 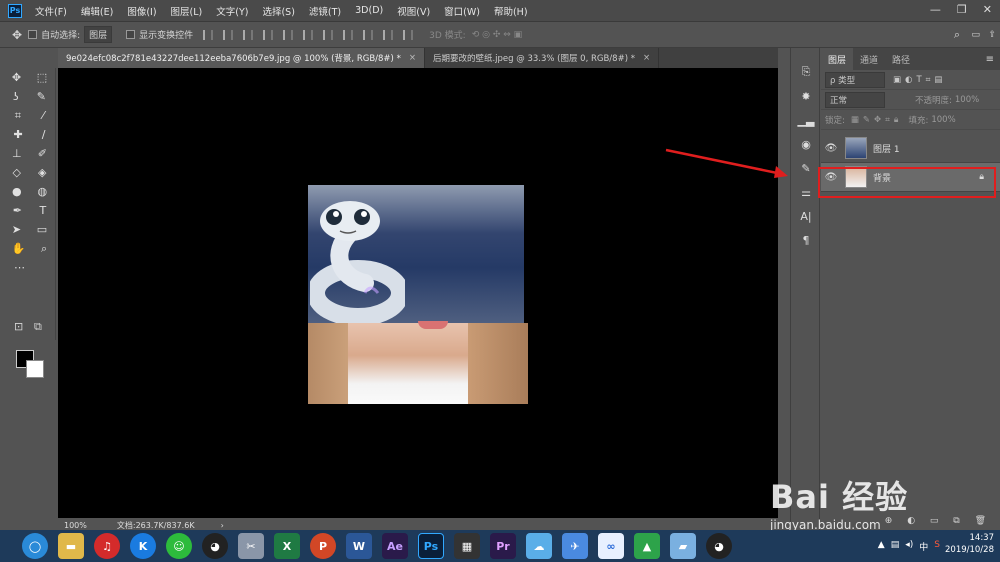 I want to click on lasso-tool-icon: ʖ, so click(x=16, y=96).